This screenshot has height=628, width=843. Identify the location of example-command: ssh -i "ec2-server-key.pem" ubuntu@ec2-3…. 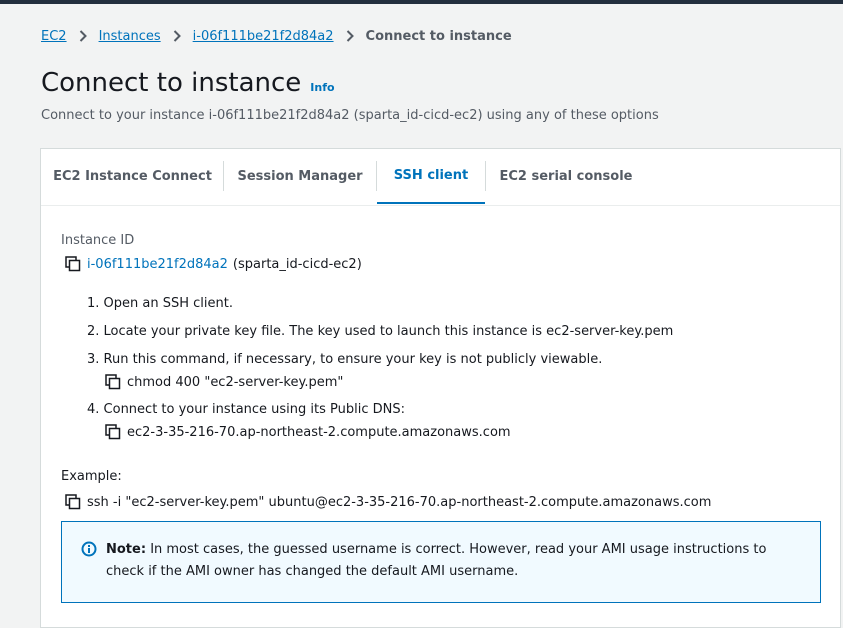
(399, 502).